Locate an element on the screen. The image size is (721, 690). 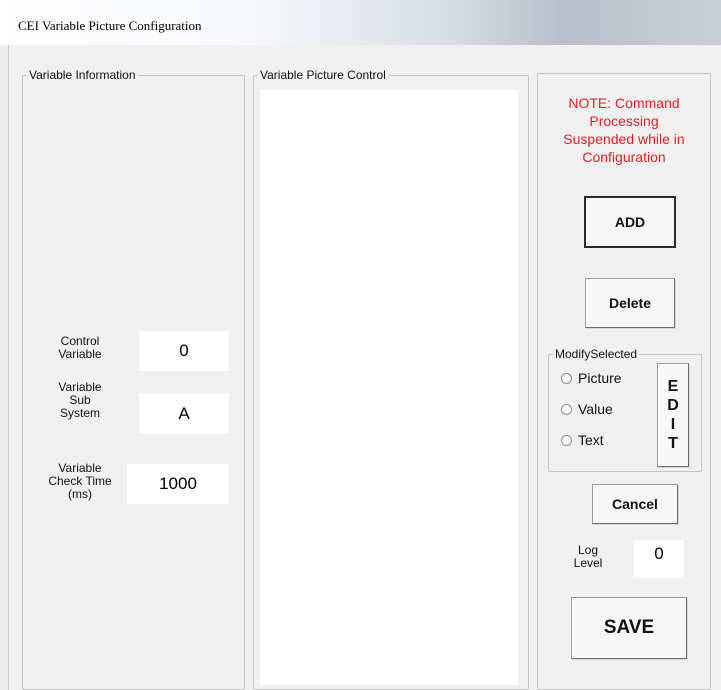
radio-value: Value is located at coordinates (587, 409).